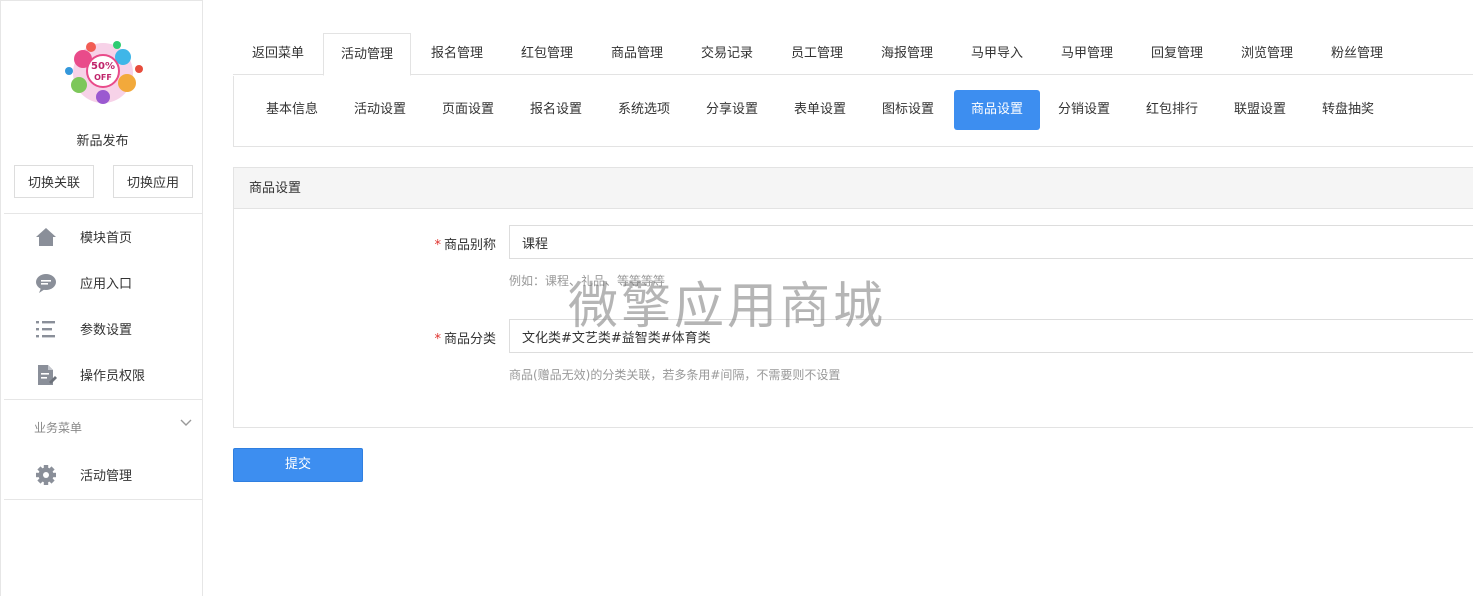 This screenshot has height=596, width=1473. I want to click on subtab-alliance-settings: 联盟设置, so click(1260, 110).